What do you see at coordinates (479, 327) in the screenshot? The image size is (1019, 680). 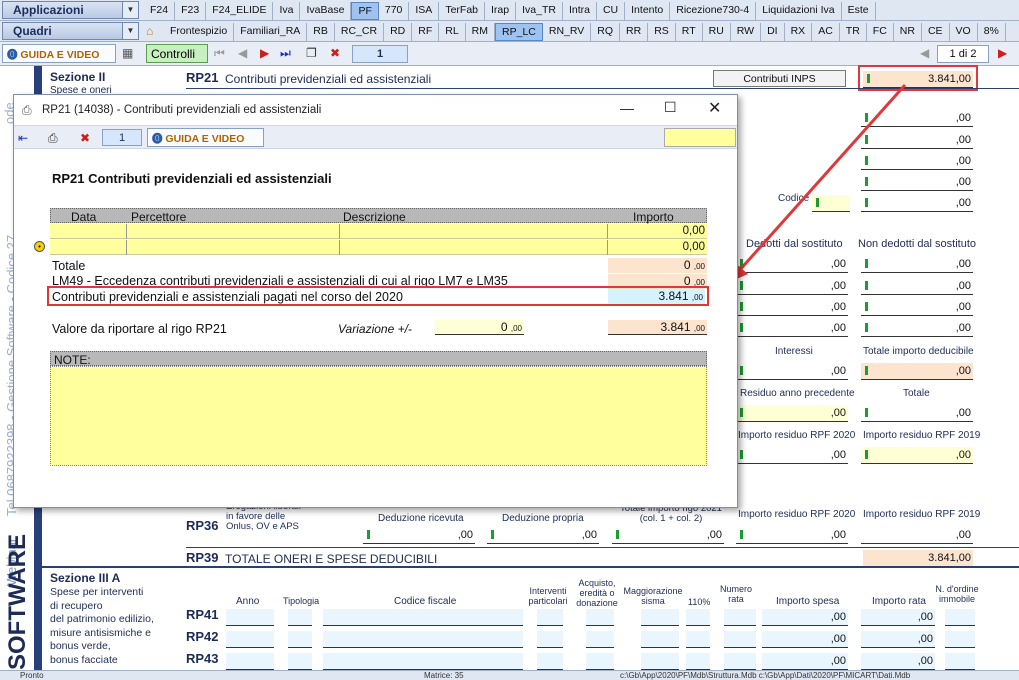 I see `variazione-field: 0 ,00` at bounding box center [479, 327].